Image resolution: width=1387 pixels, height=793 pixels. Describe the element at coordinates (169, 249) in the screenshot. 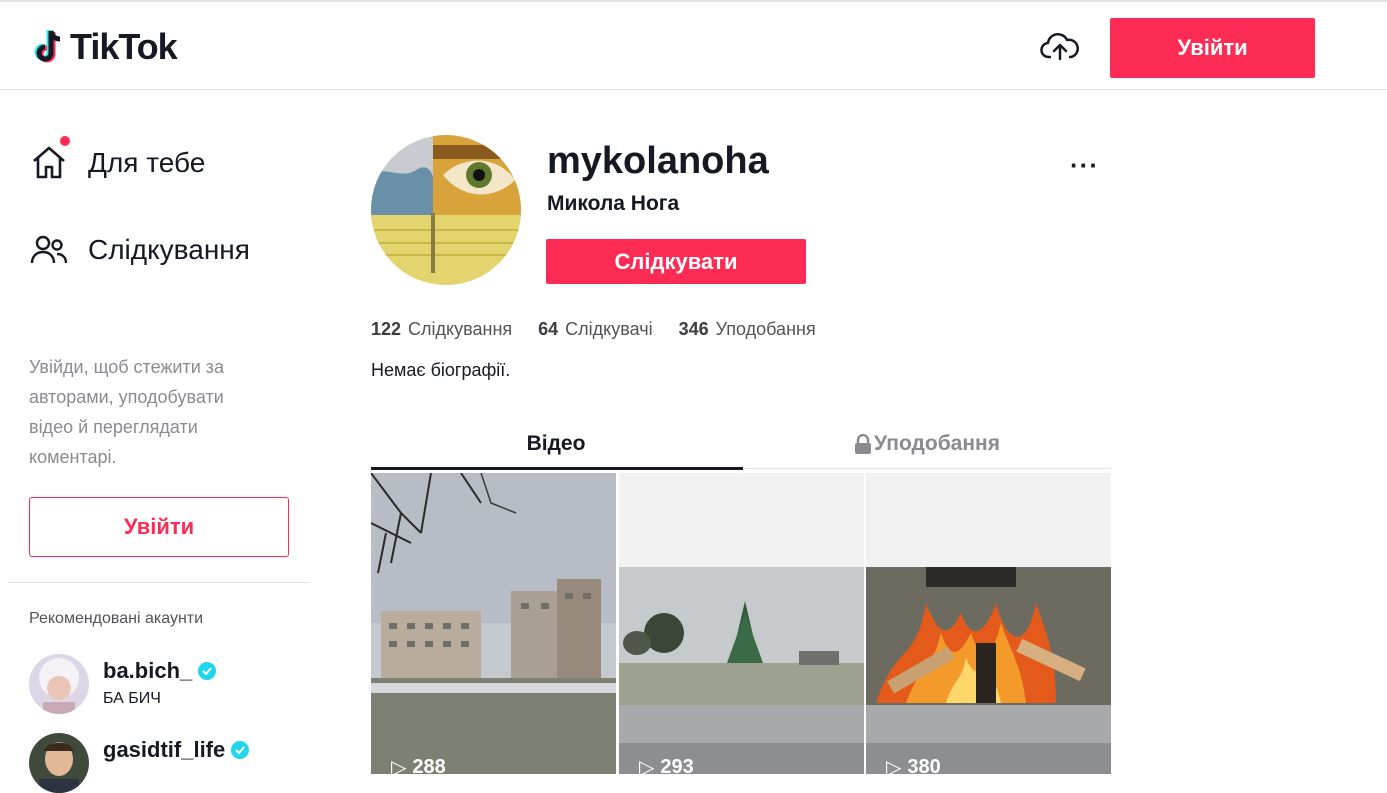

I see `sidebar-item-label: Слідкування` at that location.